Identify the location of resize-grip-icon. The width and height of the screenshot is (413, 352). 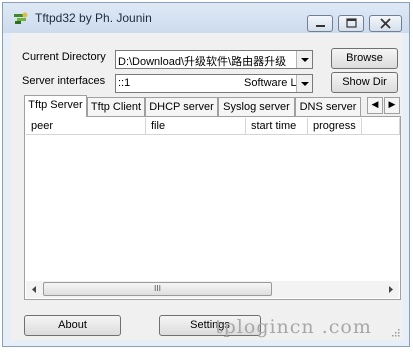
(395, 332).